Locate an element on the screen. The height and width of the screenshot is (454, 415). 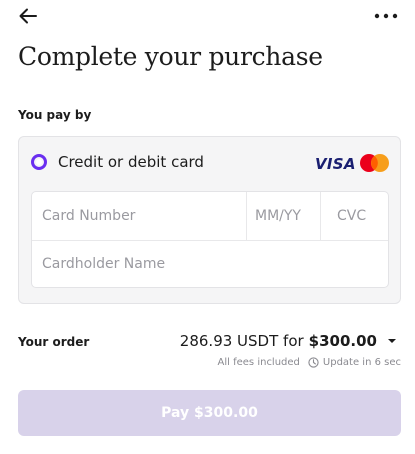
method-label: Credit or debit card is located at coordinates (131, 162).